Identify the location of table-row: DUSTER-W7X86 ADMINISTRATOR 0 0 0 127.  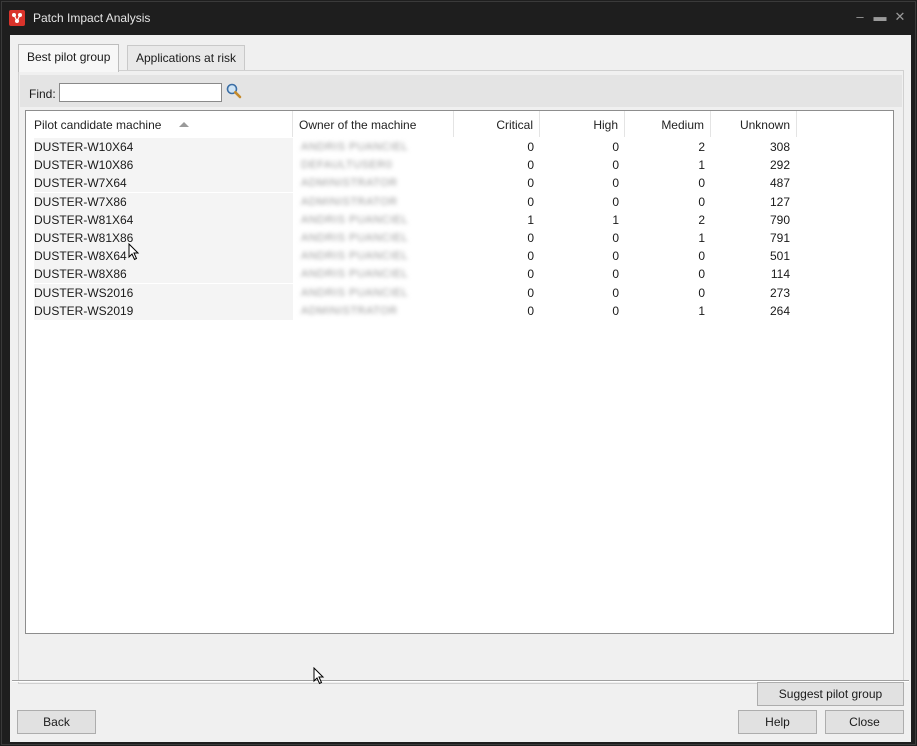
(459, 201).